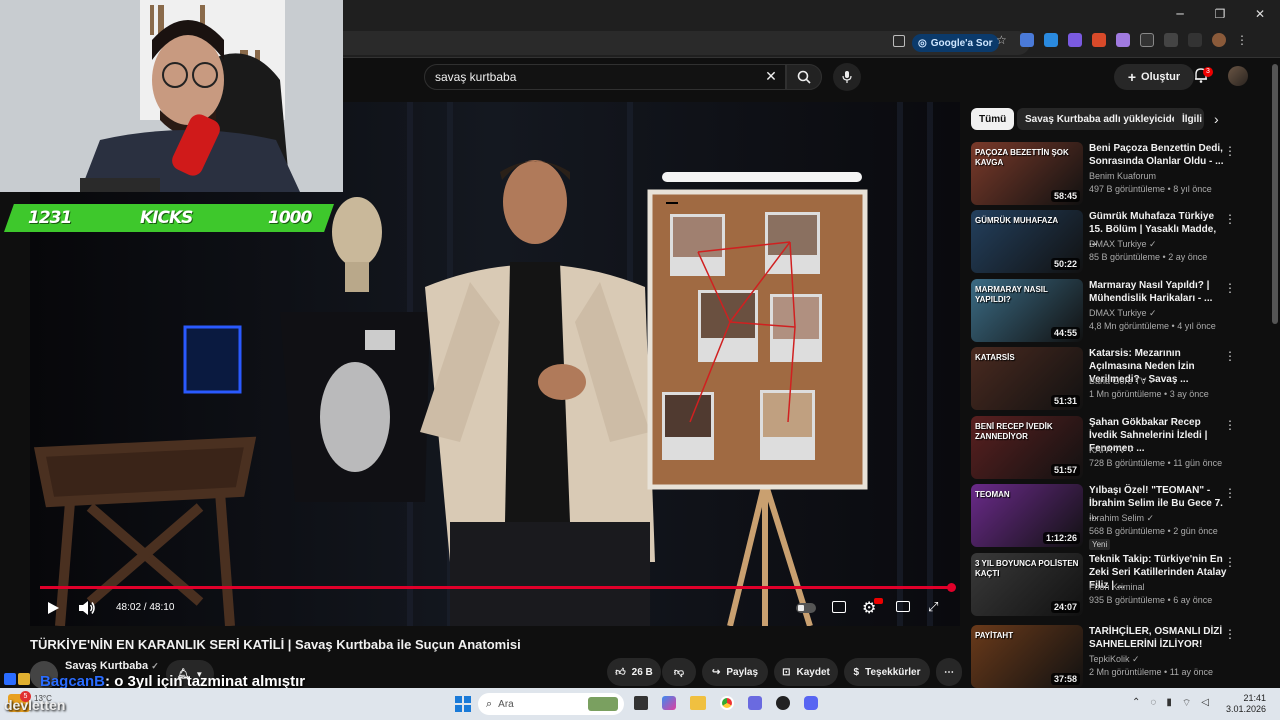  I want to click on fullscreen-icon: ⤢, so click(933, 607).